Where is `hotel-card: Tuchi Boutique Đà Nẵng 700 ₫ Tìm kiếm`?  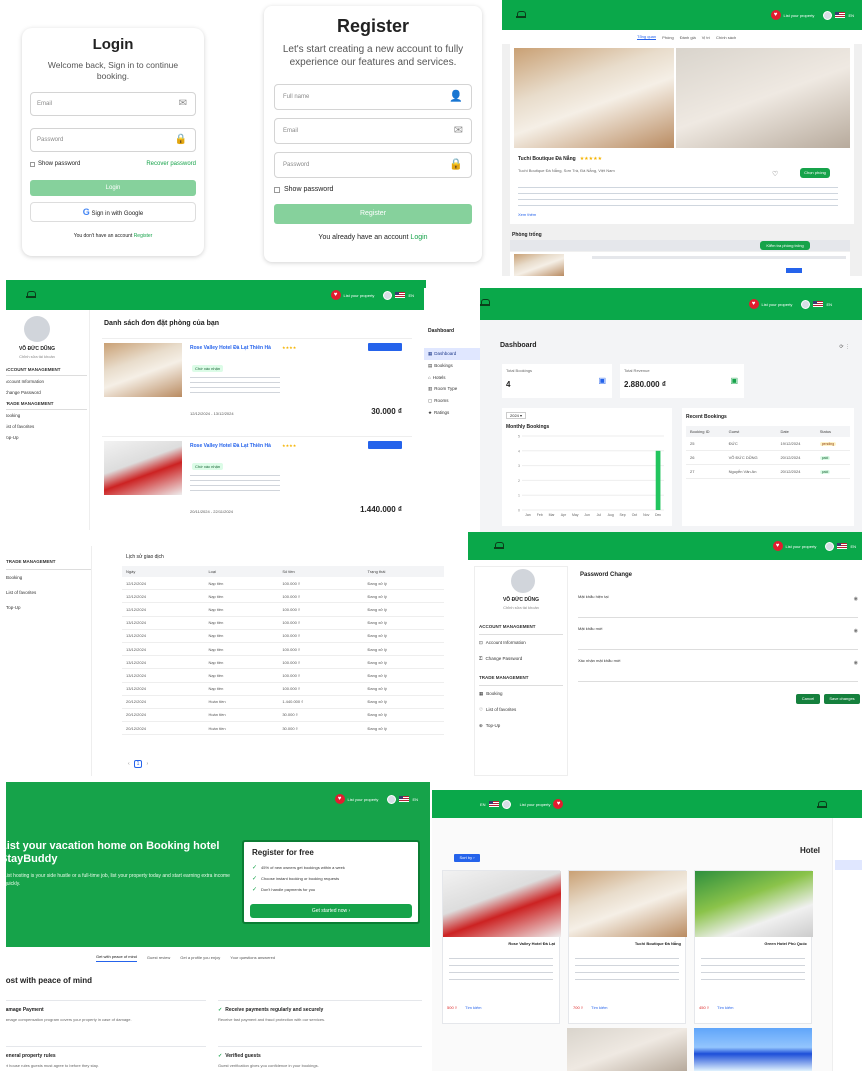 hotel-card: Tuchi Boutique Đà Nẵng 700 ₫ Tìm kiếm is located at coordinates (627, 947).